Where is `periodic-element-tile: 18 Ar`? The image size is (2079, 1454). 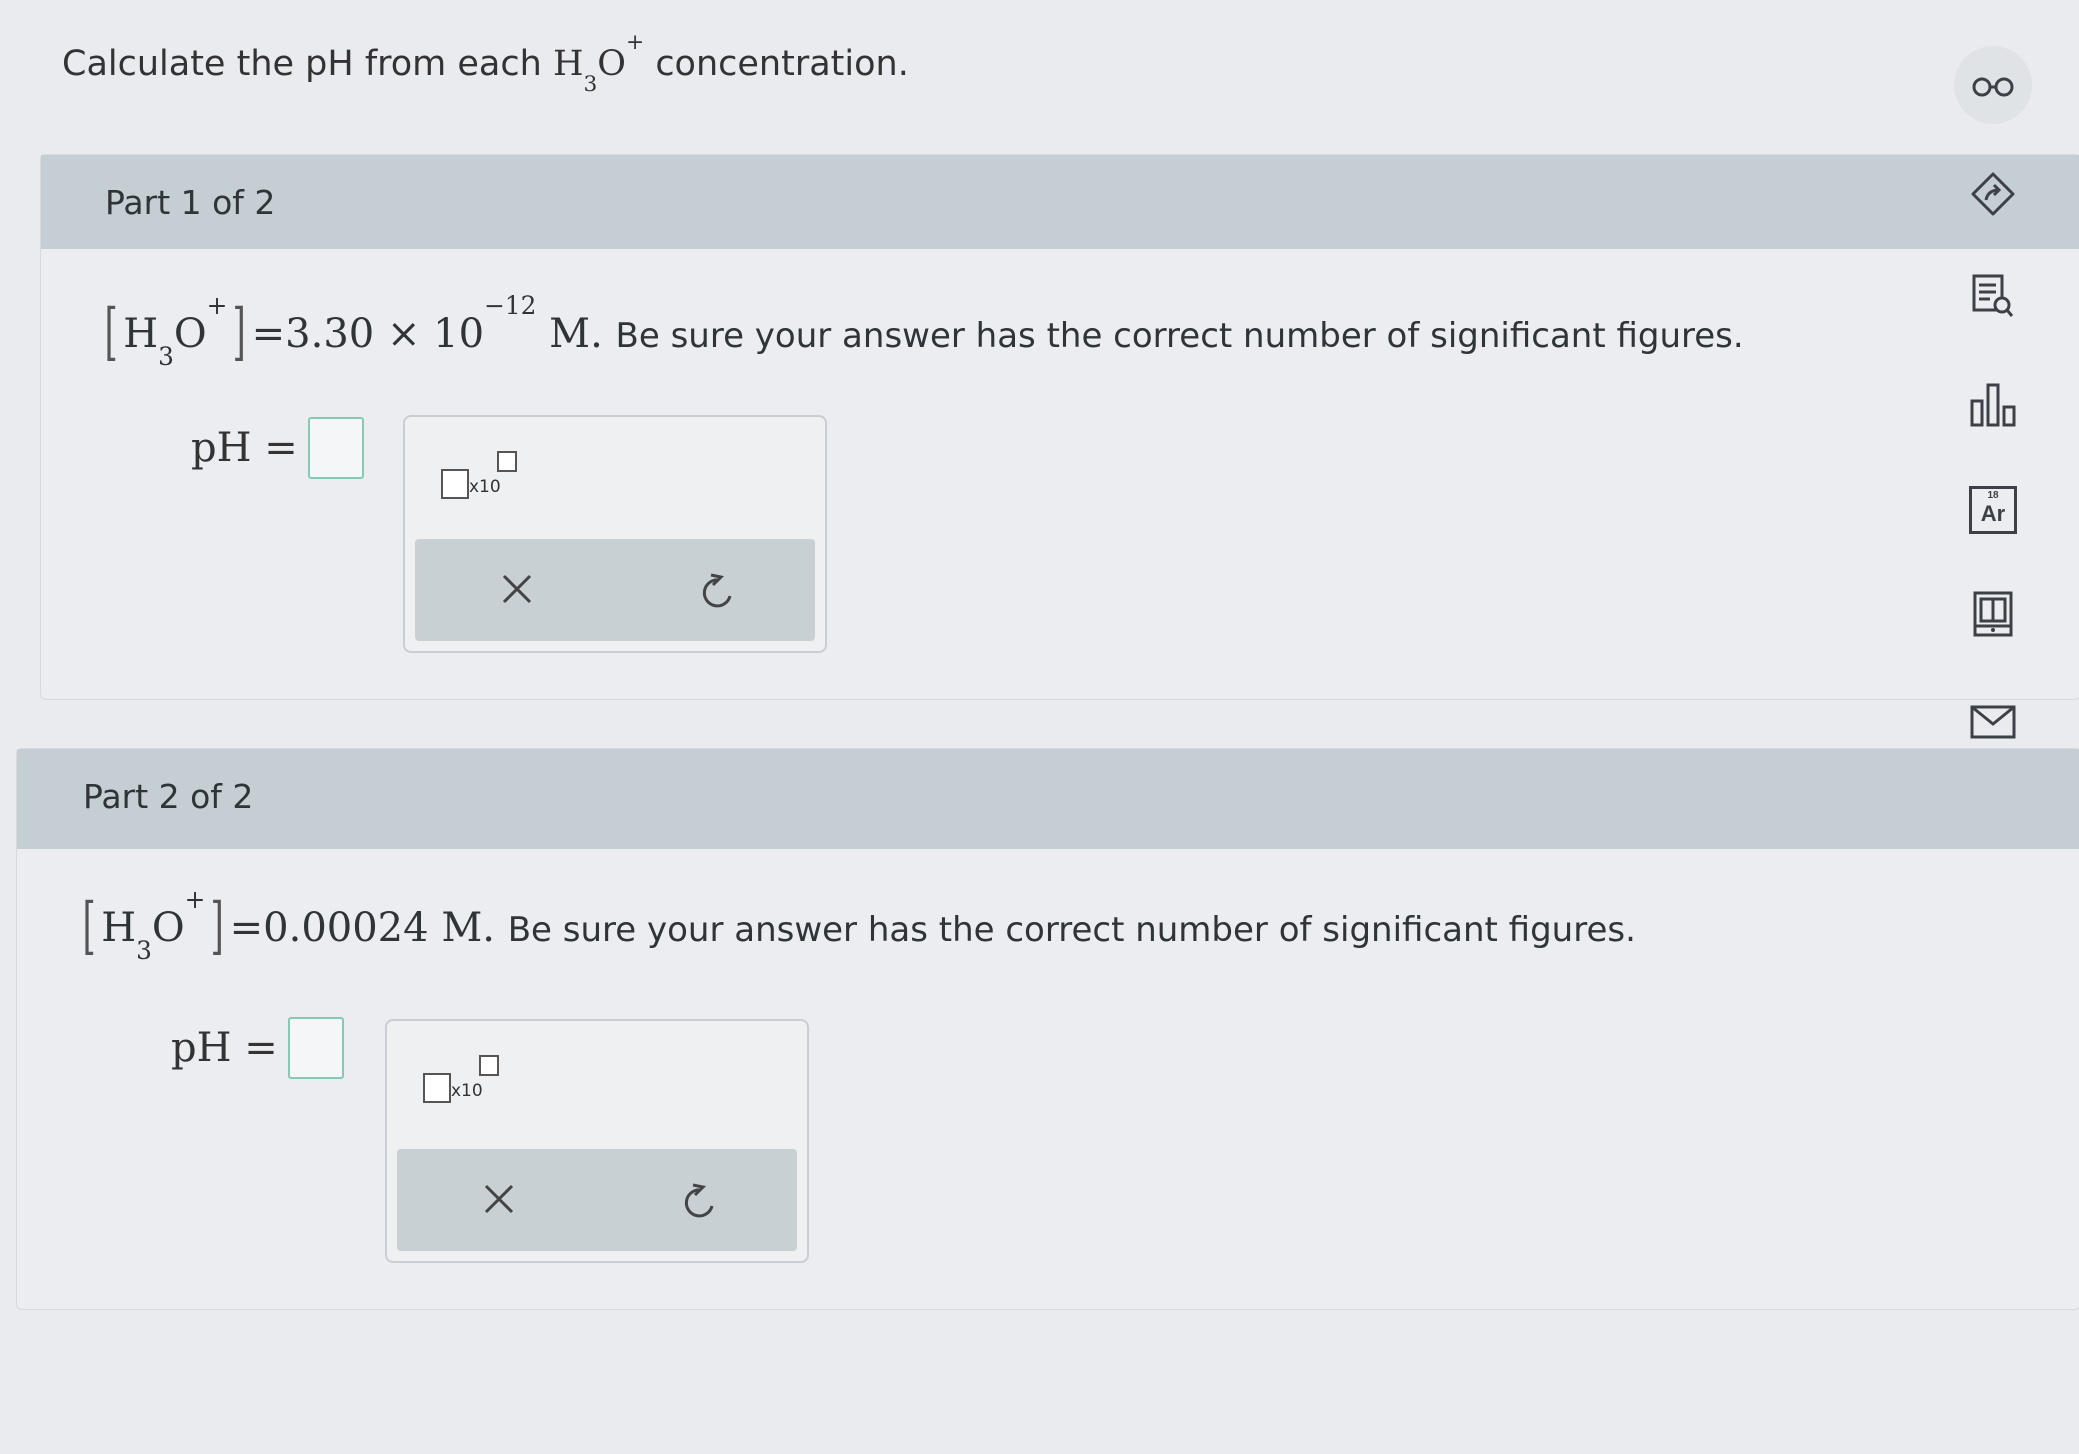
periodic-element-tile: 18 Ar is located at coordinates (1993, 510).